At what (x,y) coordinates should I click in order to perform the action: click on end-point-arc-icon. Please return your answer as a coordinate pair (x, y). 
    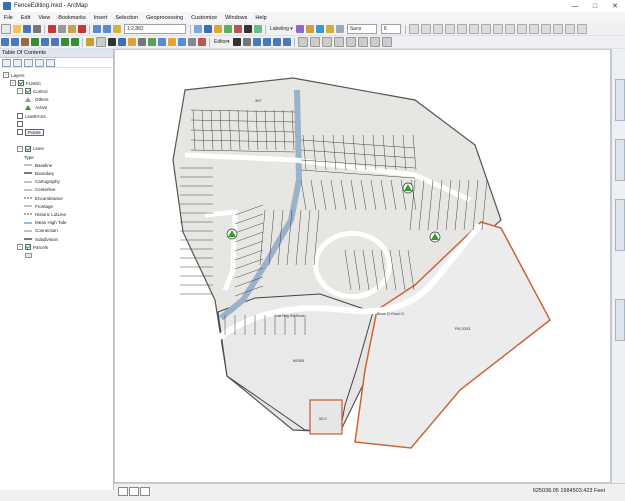
    Looking at the image, I should click on (266, 42).